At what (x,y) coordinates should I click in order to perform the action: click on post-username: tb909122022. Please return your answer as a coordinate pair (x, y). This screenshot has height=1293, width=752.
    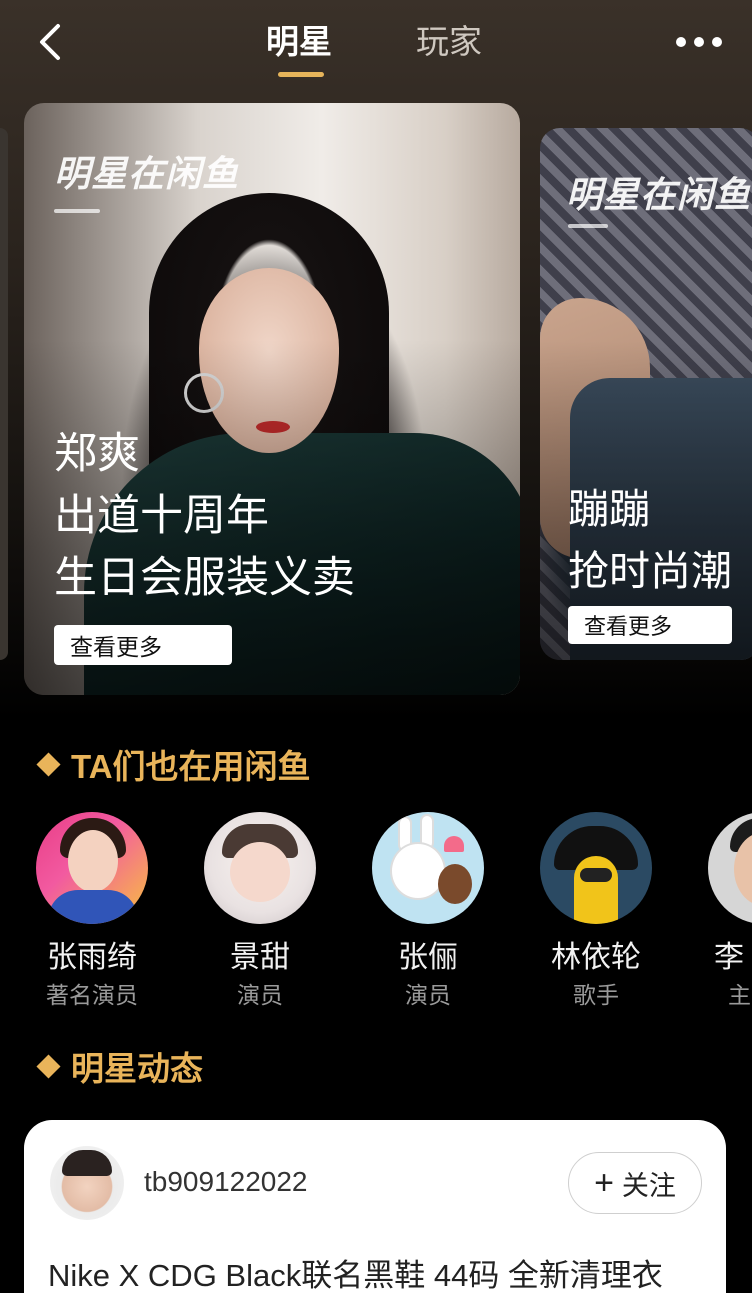
    Looking at the image, I should click on (226, 1182).